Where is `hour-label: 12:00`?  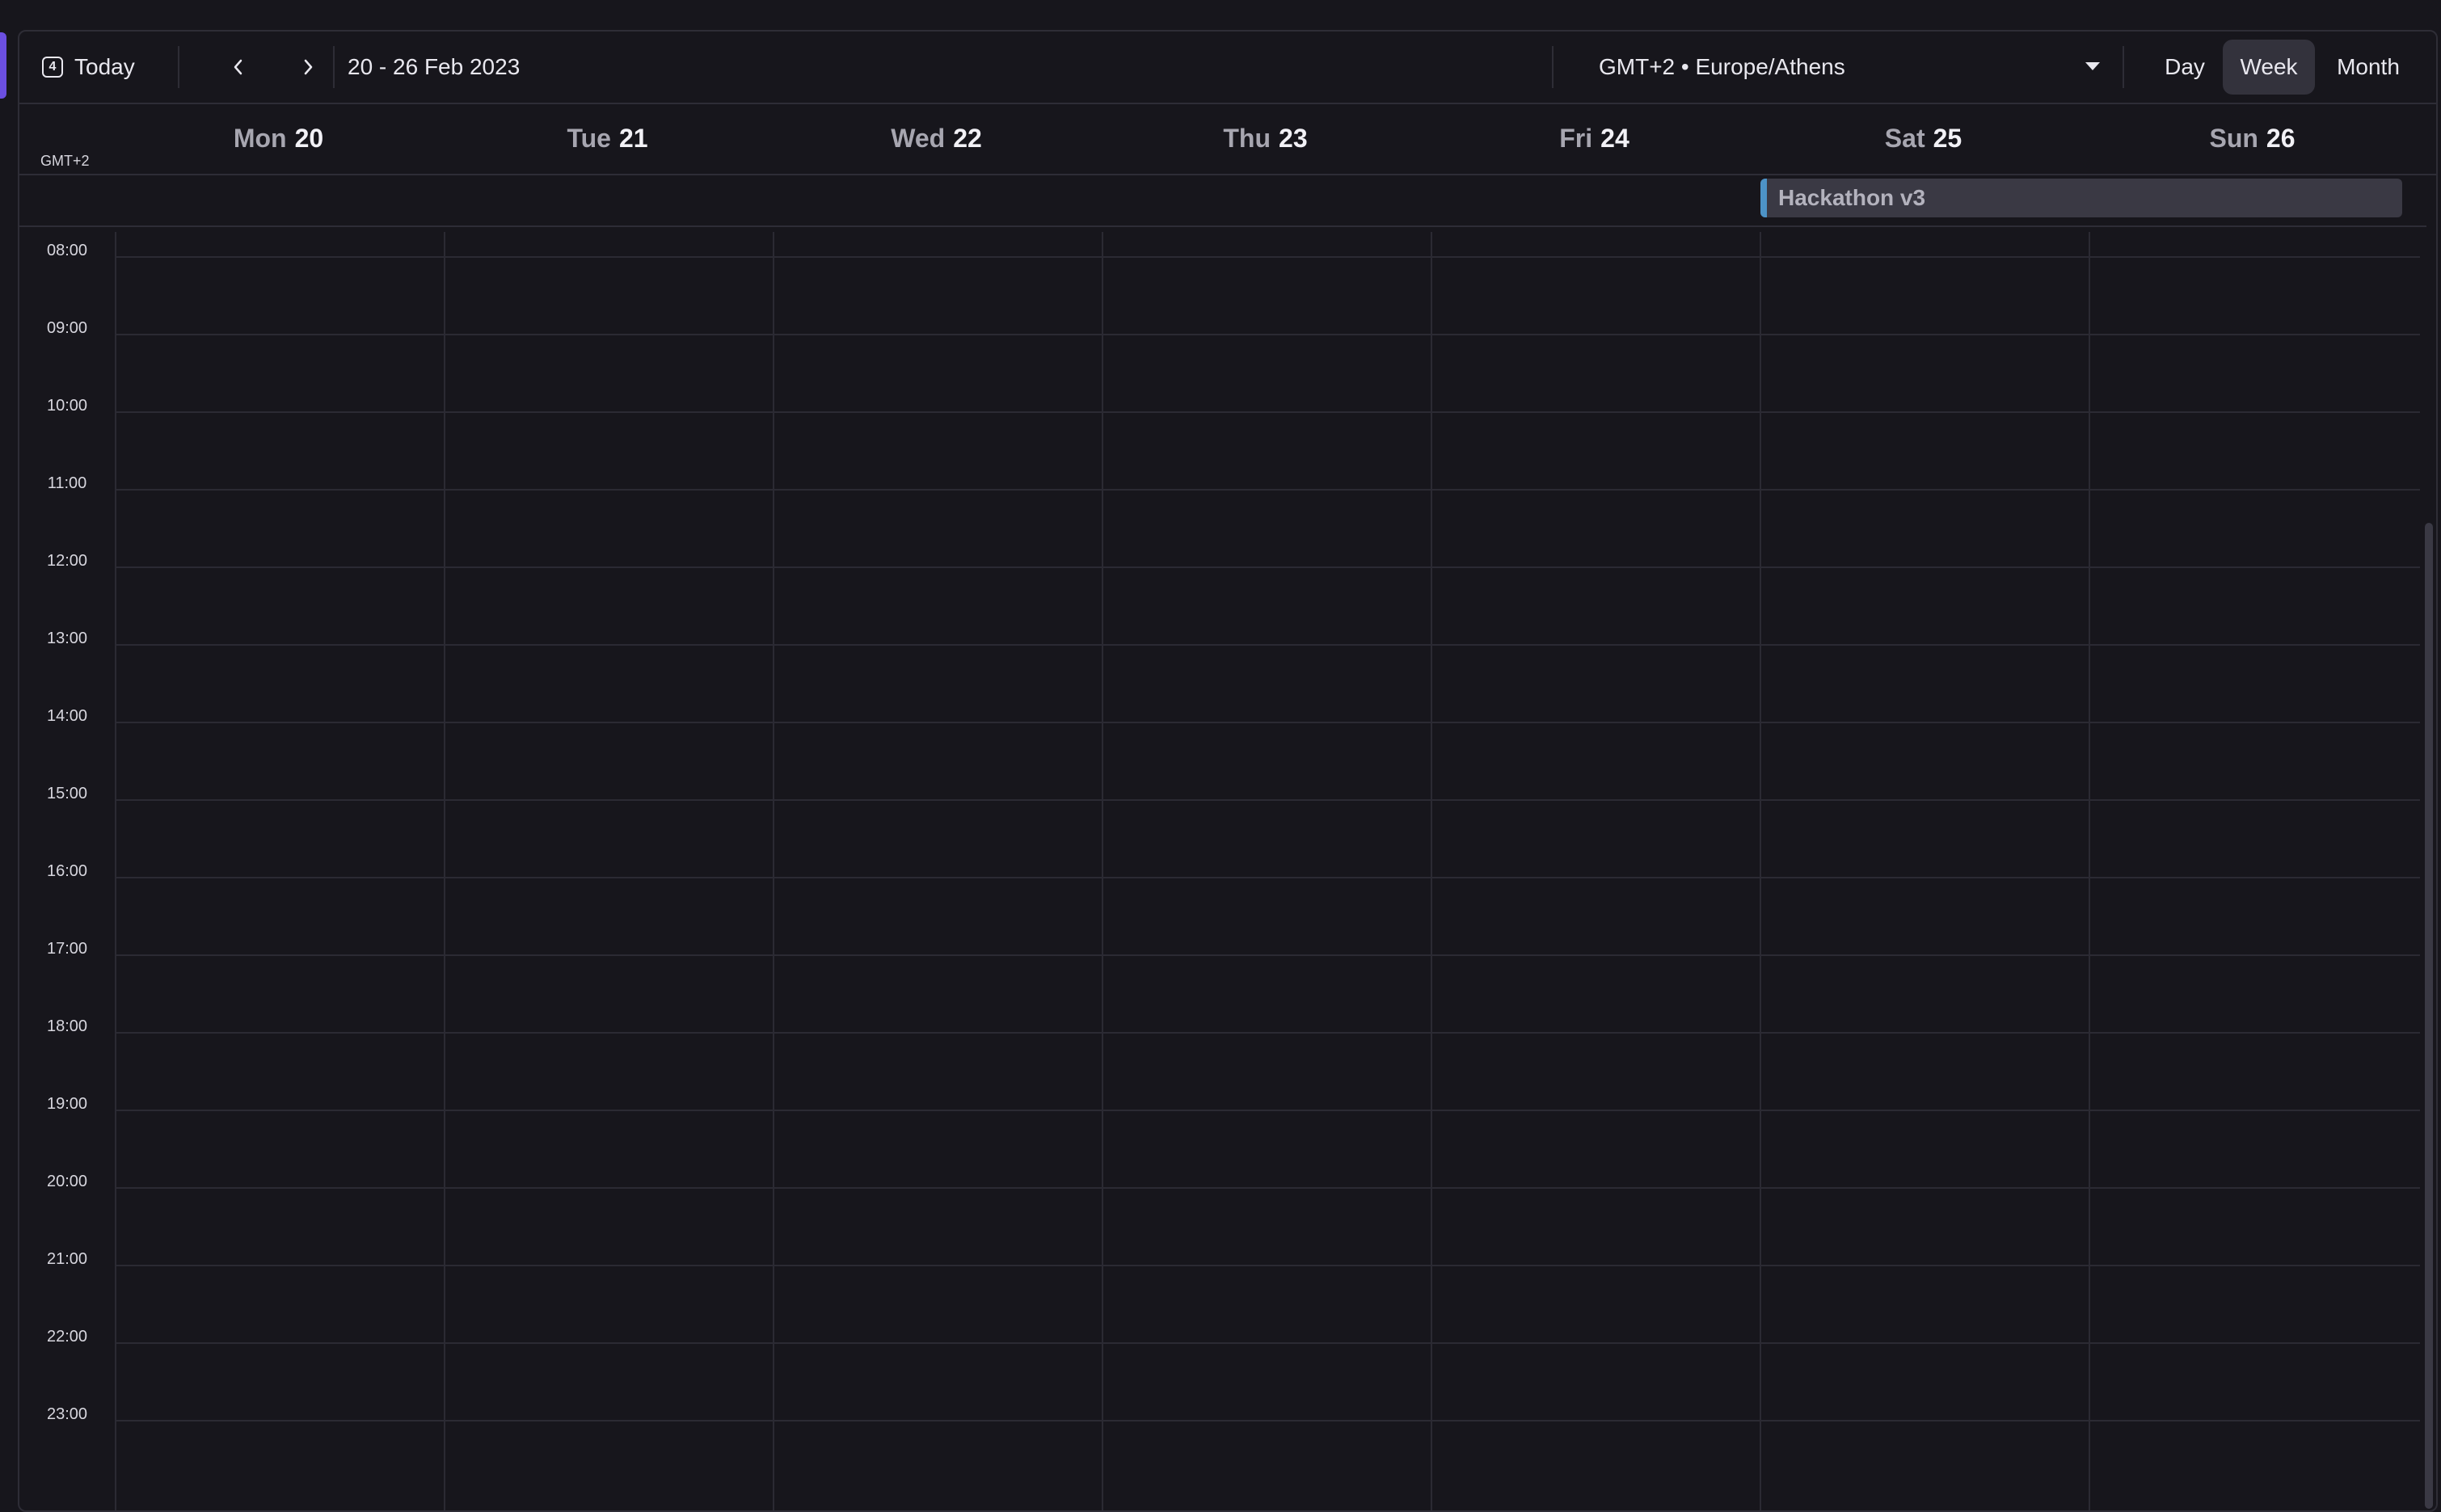
hour-label: 12:00 is located at coordinates (67, 561).